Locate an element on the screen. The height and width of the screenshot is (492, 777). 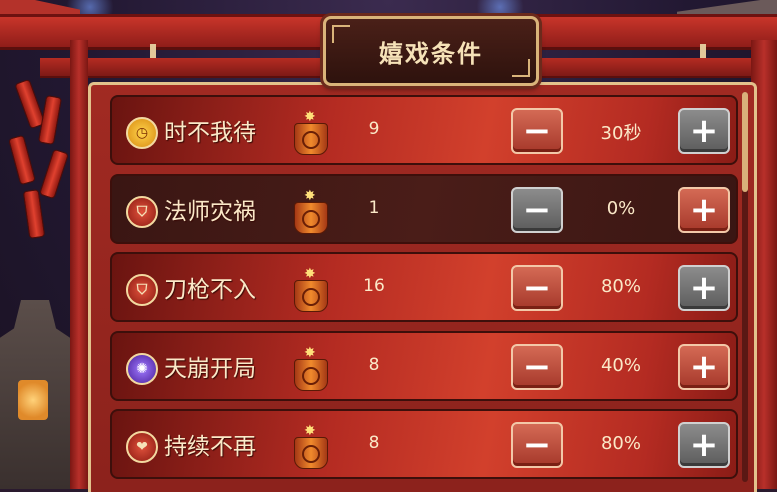
heart-shield-icon: ❤ is located at coordinates (142, 447).